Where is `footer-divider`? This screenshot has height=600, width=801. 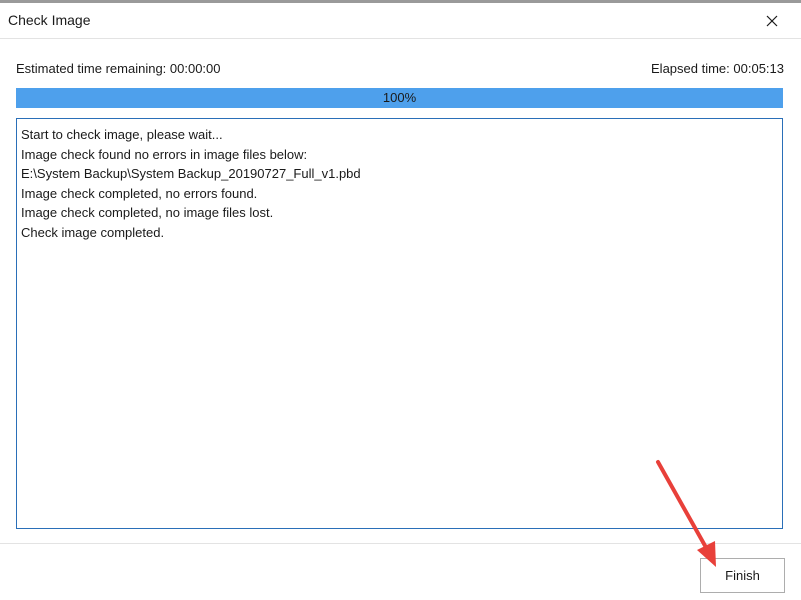 footer-divider is located at coordinates (400, 543).